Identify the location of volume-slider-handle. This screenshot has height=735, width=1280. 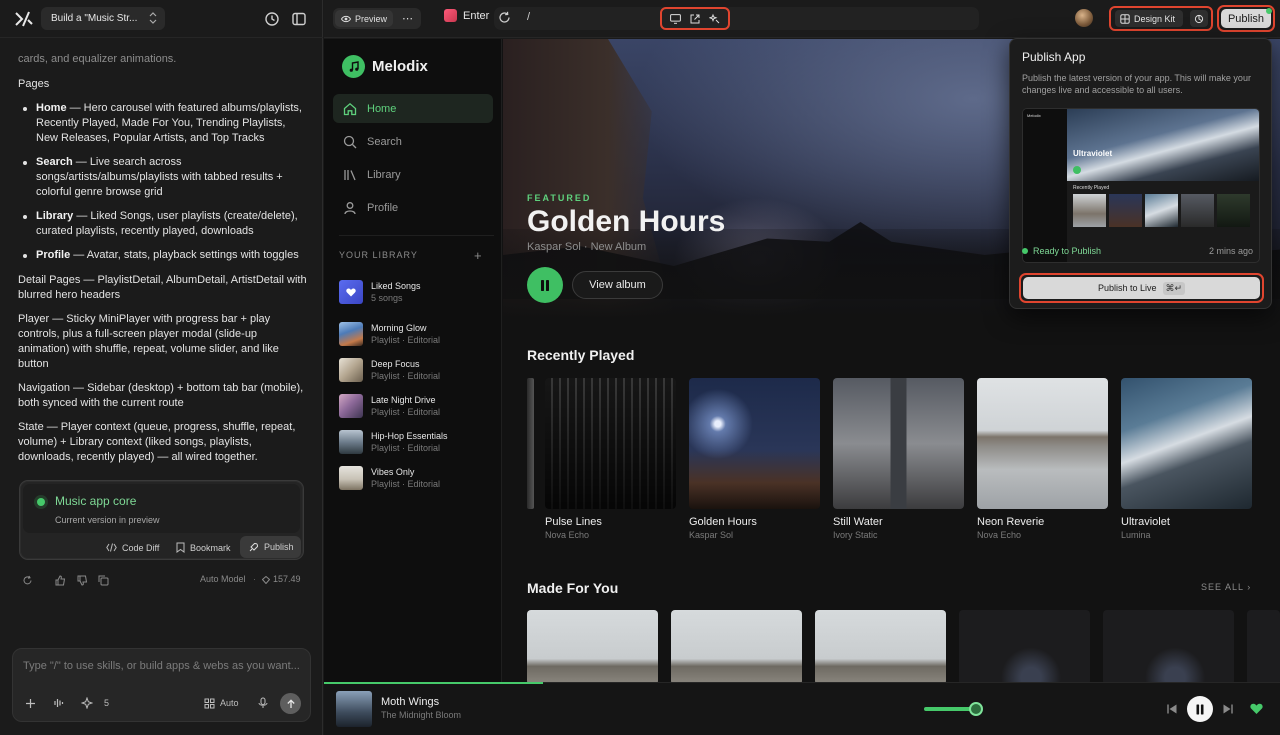
(976, 709).